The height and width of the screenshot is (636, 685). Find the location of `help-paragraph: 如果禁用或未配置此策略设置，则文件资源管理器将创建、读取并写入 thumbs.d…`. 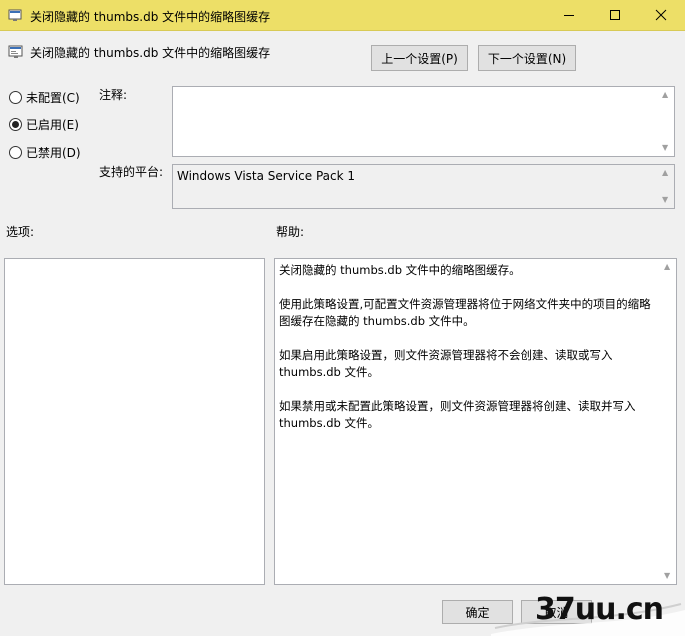

help-paragraph: 如果禁用或未配置此策略设置，则文件资源管理器将创建、读取并写入 thumbs.d… is located at coordinates (457, 414).